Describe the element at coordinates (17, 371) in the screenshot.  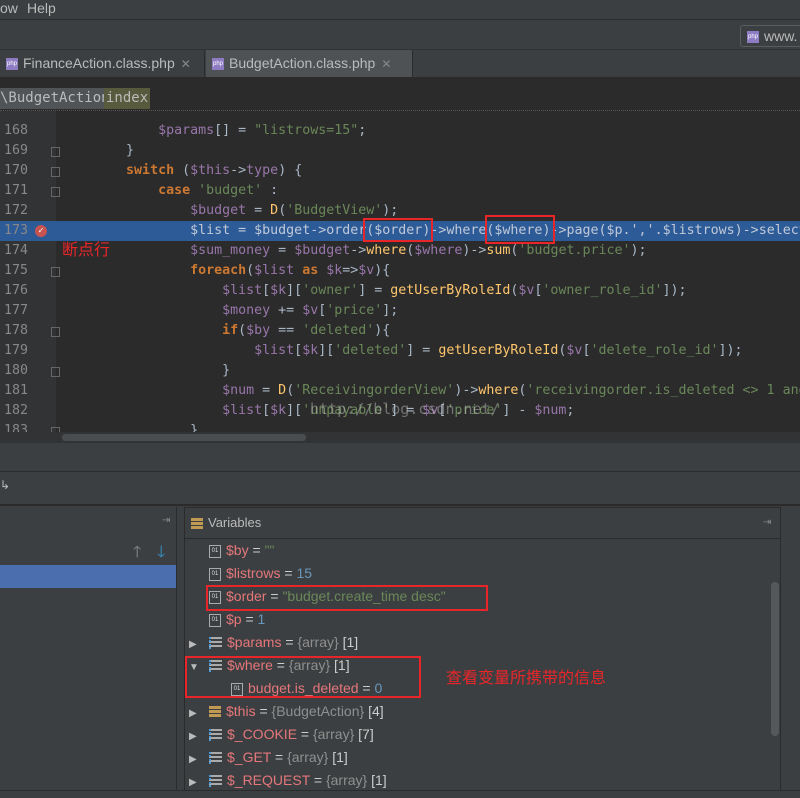
I see `line-number: 180` at that location.